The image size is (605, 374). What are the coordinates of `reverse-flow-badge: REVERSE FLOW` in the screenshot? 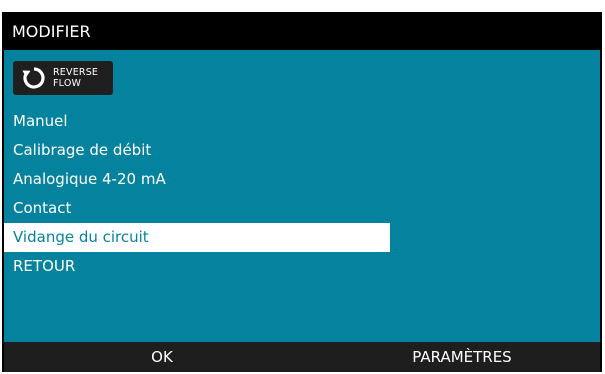 It's located at (63, 78).